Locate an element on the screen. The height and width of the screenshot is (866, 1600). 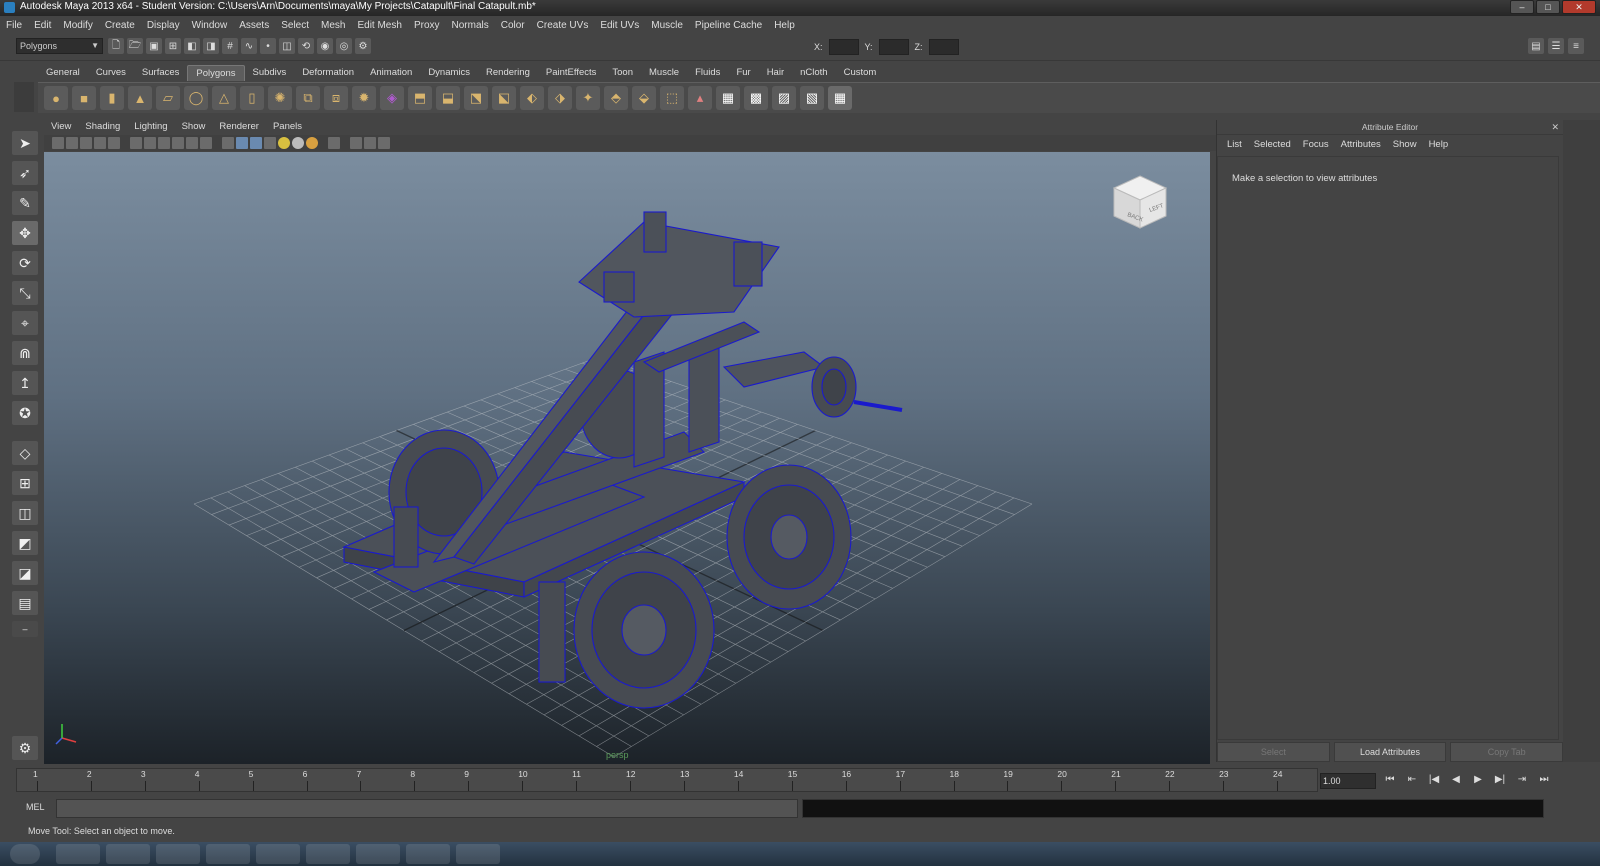
panel-menu-panels: Panels is located at coordinates (287, 127).